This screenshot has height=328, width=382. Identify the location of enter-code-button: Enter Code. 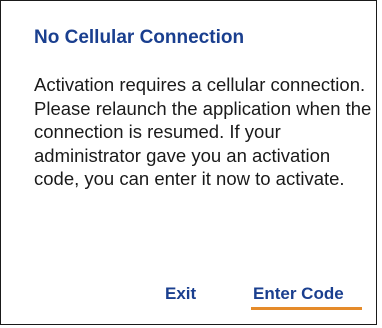
(298, 294).